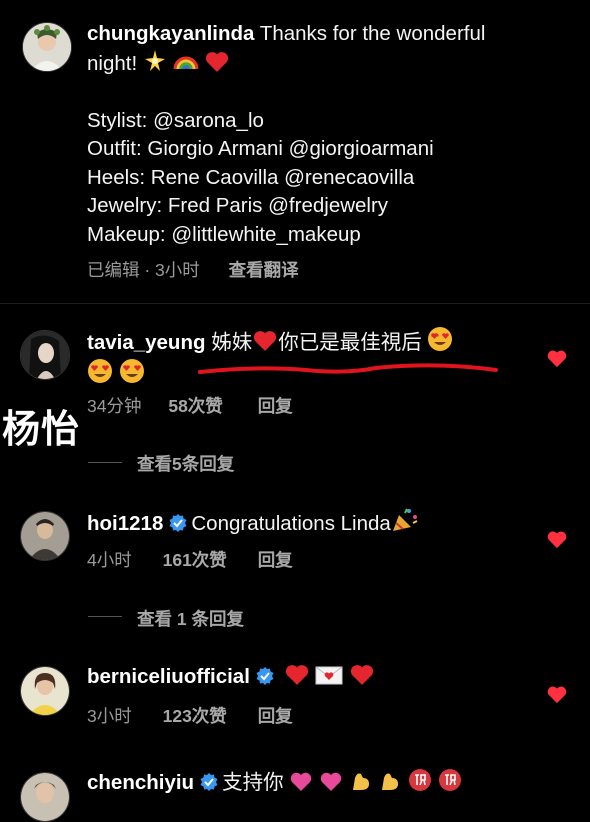 The image size is (590, 822). I want to click on comment-text: hoi1218 Congratulations Linda, so click(307, 523).